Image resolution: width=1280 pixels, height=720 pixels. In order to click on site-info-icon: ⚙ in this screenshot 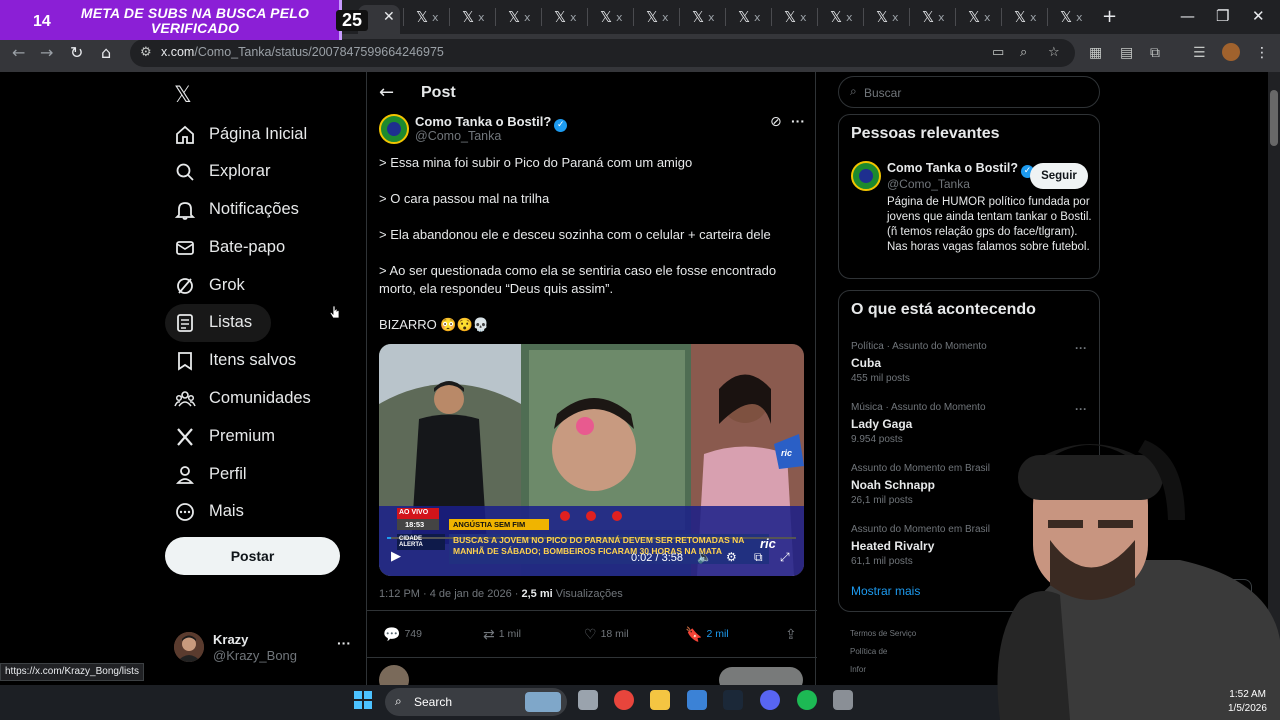, I will do `click(146, 52)`.